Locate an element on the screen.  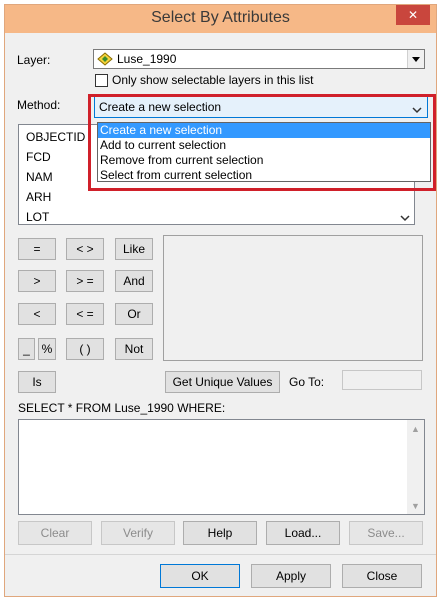
apply-button: Apply is located at coordinates (291, 576).